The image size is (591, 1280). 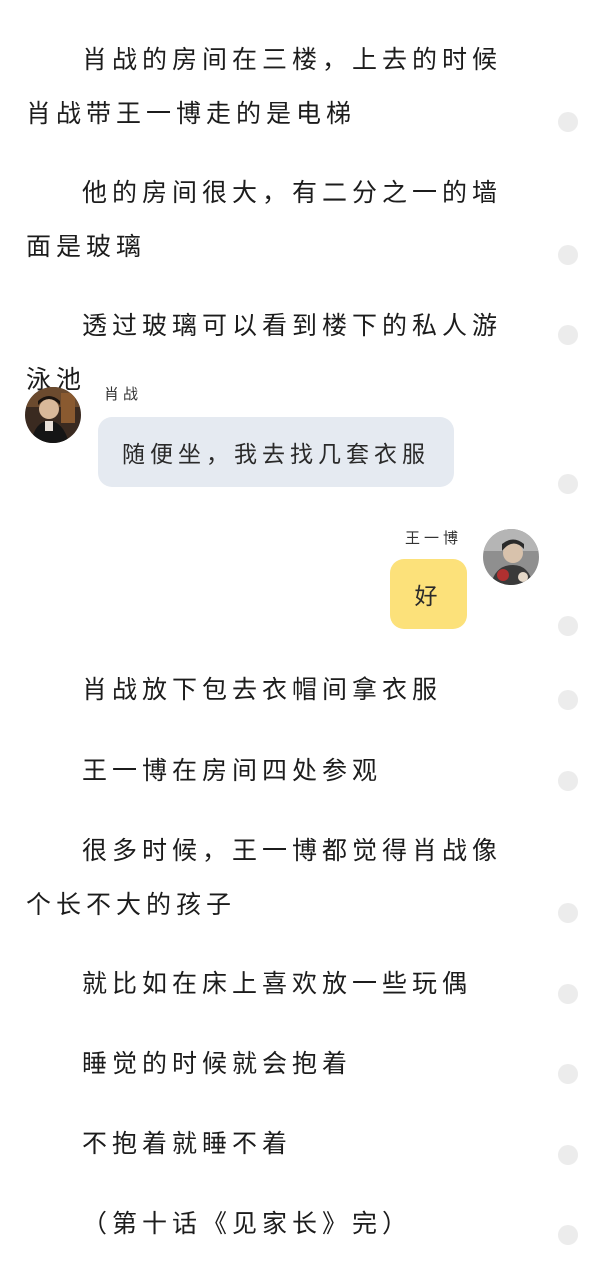 What do you see at coordinates (511, 557) in the screenshot?
I see `avatar-wang-yibo` at bounding box center [511, 557].